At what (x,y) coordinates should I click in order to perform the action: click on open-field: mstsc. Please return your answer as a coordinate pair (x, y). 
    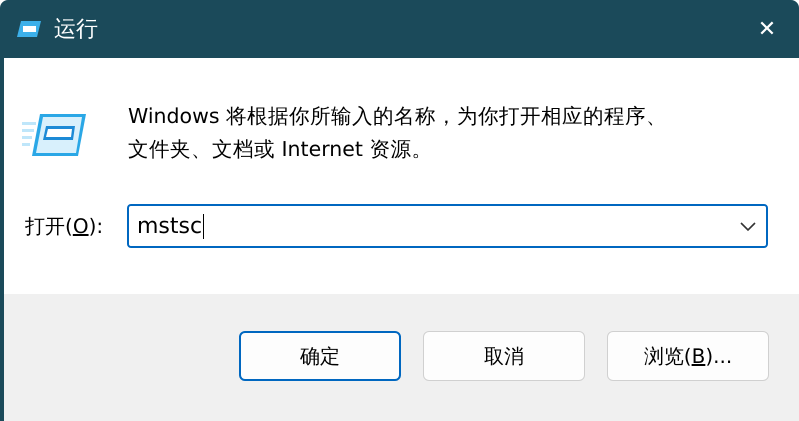
    Looking at the image, I should click on (447, 226).